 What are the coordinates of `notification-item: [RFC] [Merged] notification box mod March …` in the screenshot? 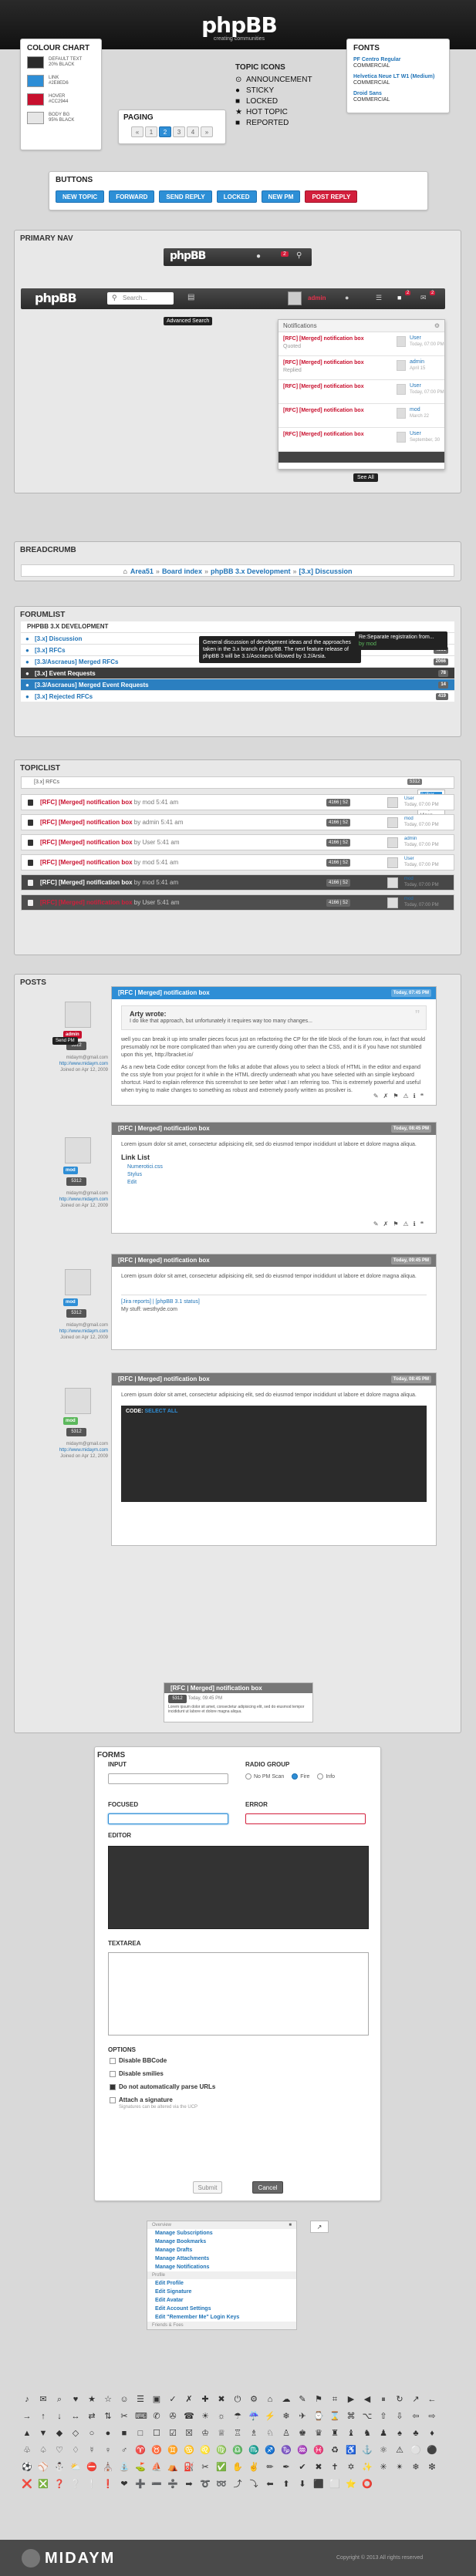 It's located at (361, 416).